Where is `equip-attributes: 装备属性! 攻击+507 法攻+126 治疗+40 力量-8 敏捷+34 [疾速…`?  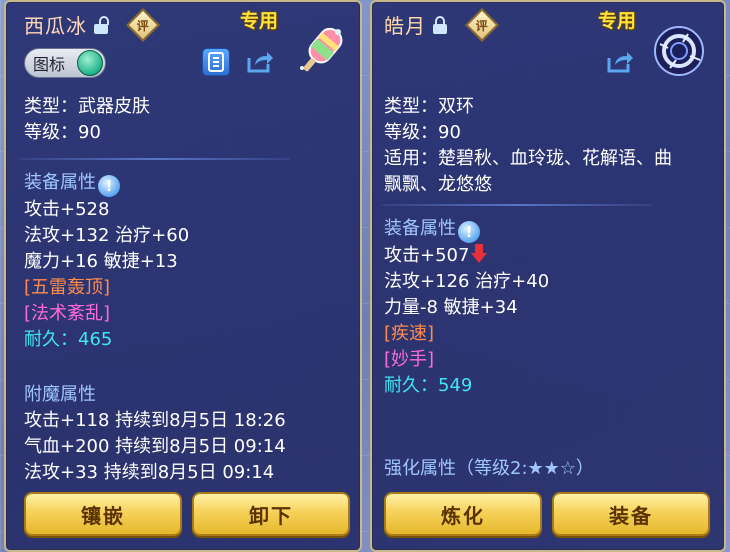
equip-attributes: 装备属性! 攻击+507 法攻+126 治疗+40 力量-8 敏捷+34 [疾速… is located at coordinates (466, 307).